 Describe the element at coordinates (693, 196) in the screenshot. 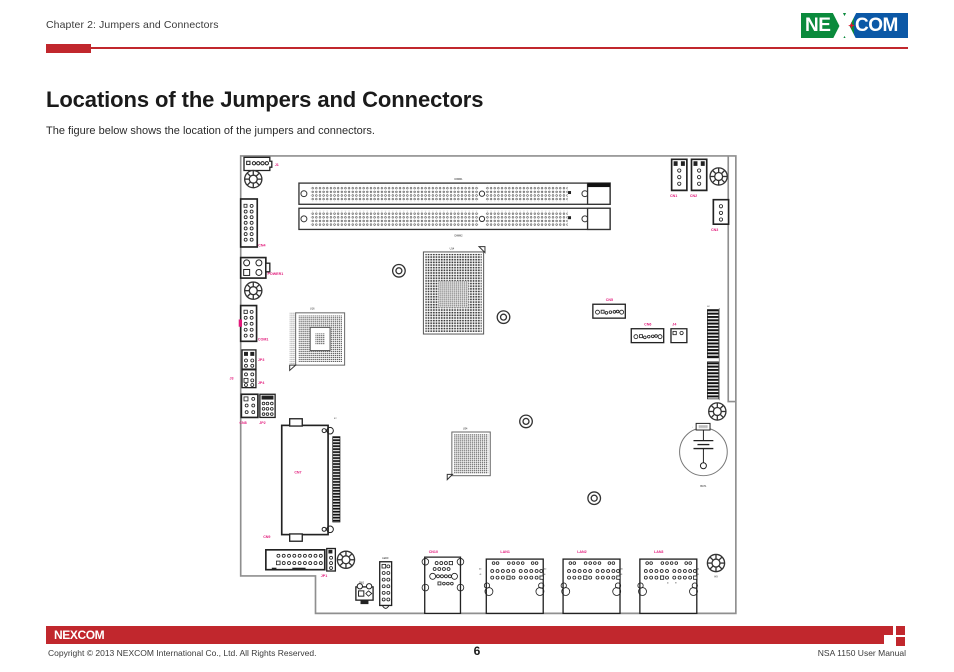

I see `connector-label-cn2: CN2` at that location.